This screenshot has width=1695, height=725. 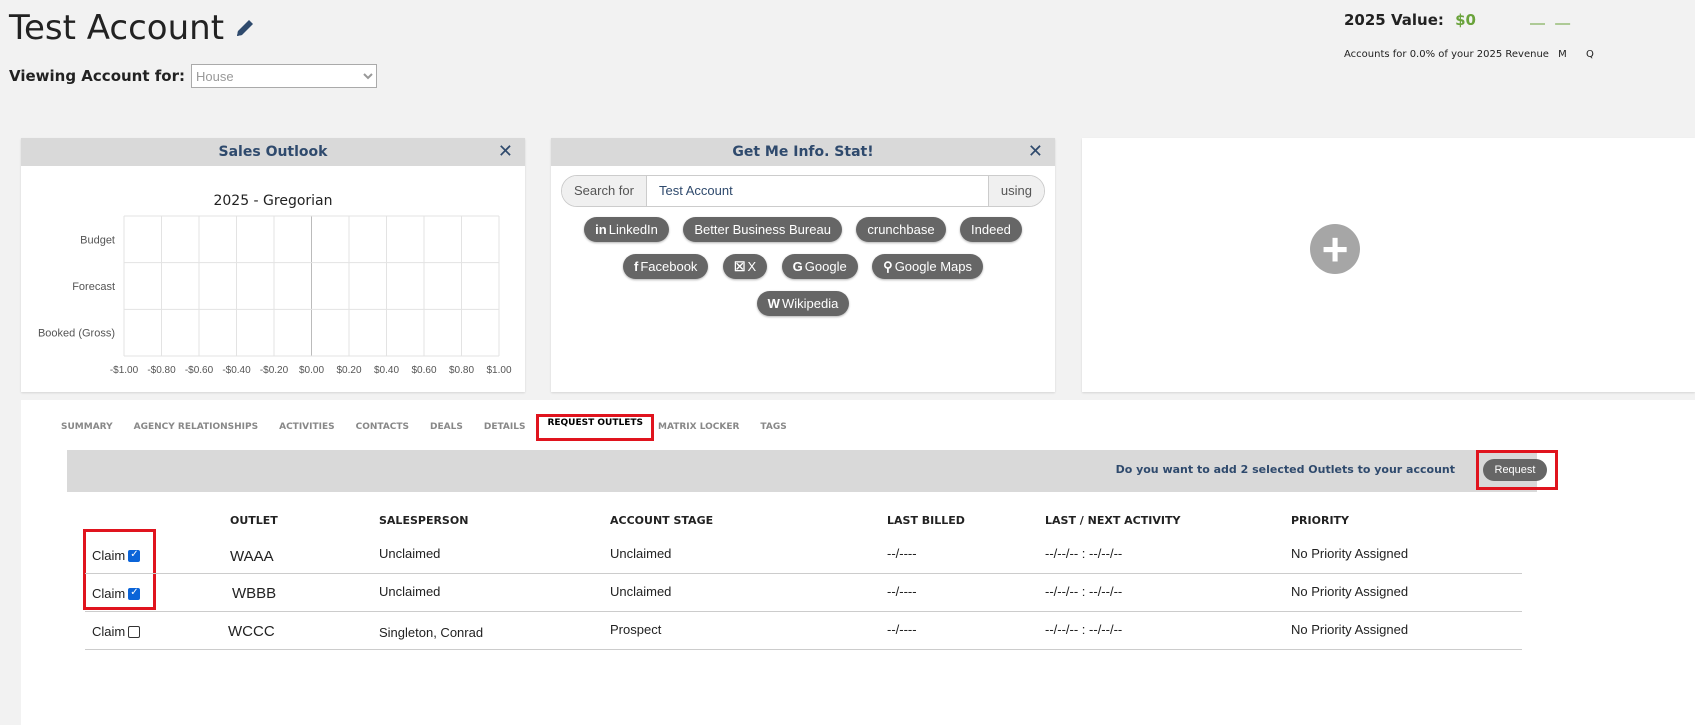 I want to click on pill-row-2: f Facebook ☒ X G Google ⚲ Google Maps, so click(x=803, y=266).